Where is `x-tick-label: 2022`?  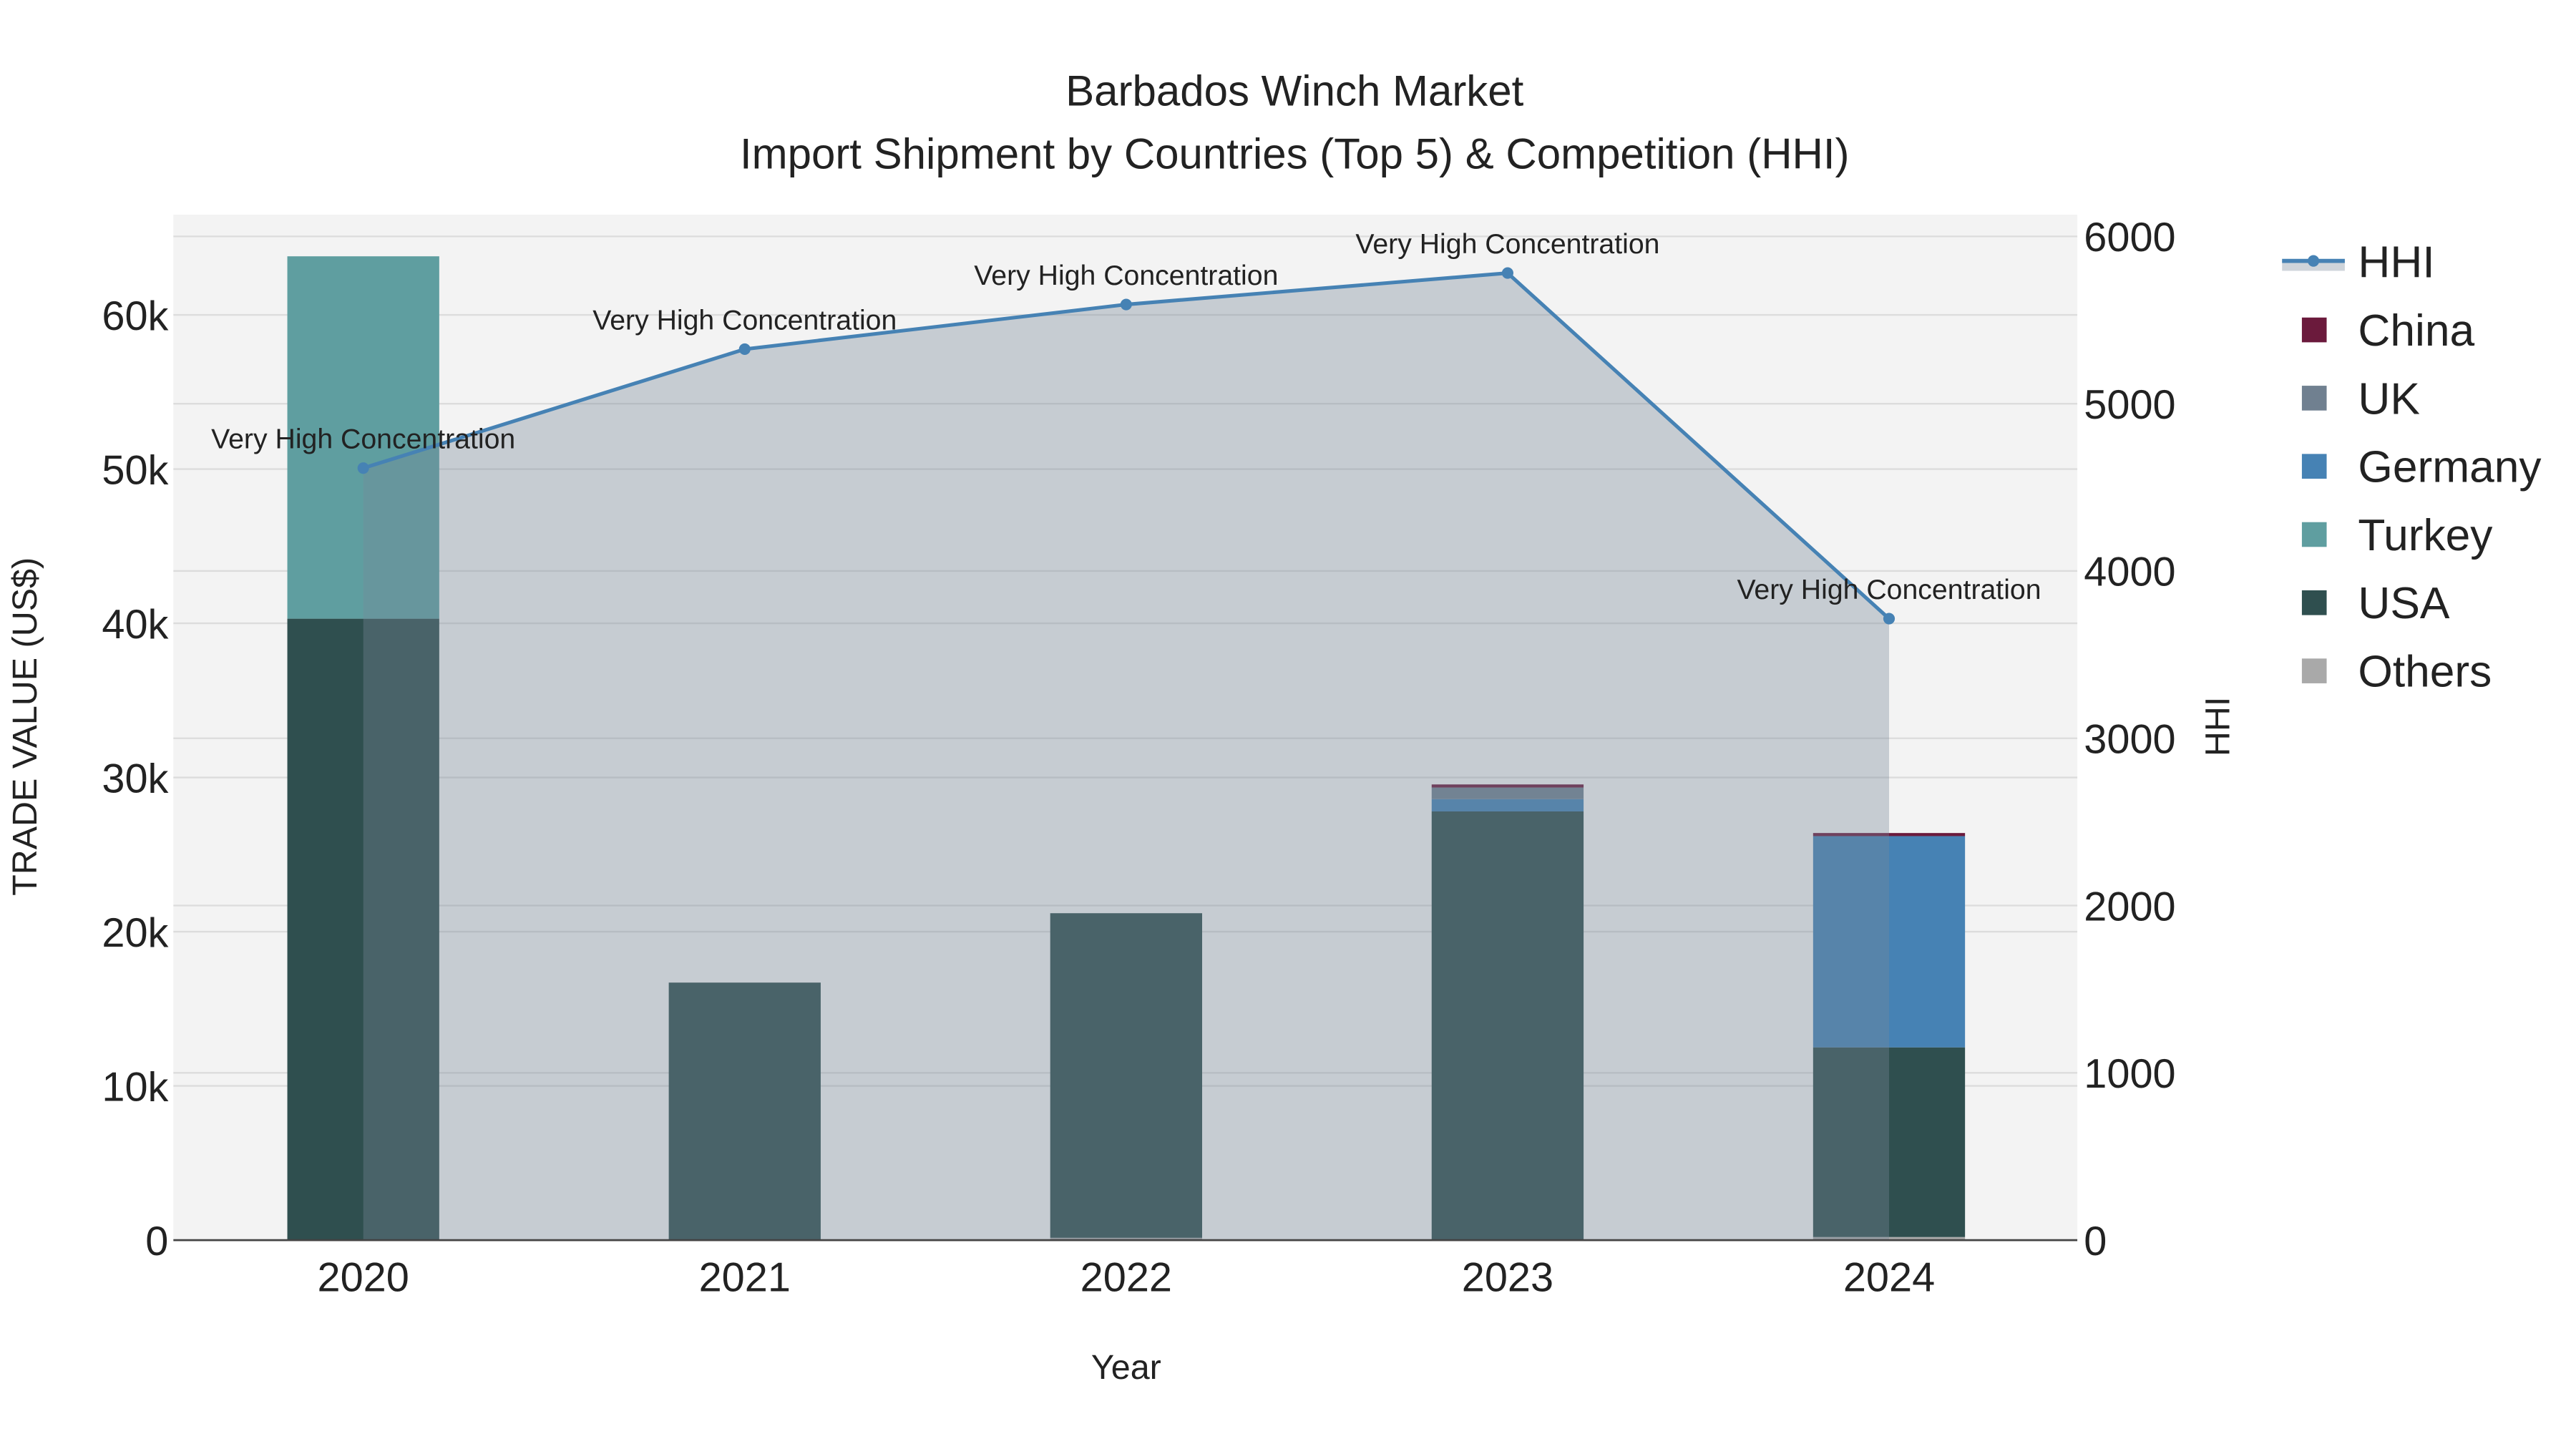
x-tick-label: 2022 is located at coordinates (1126, 1278).